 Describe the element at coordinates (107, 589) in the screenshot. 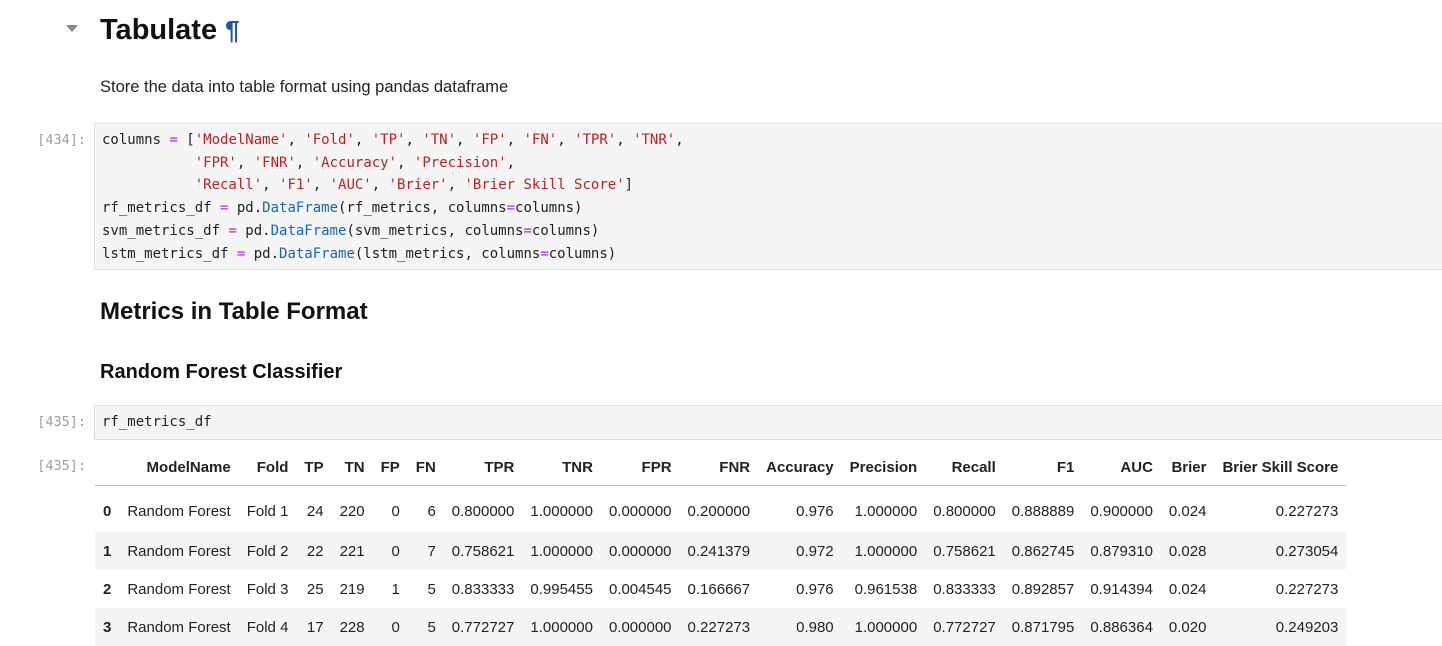

I see `row-index: 2` at that location.